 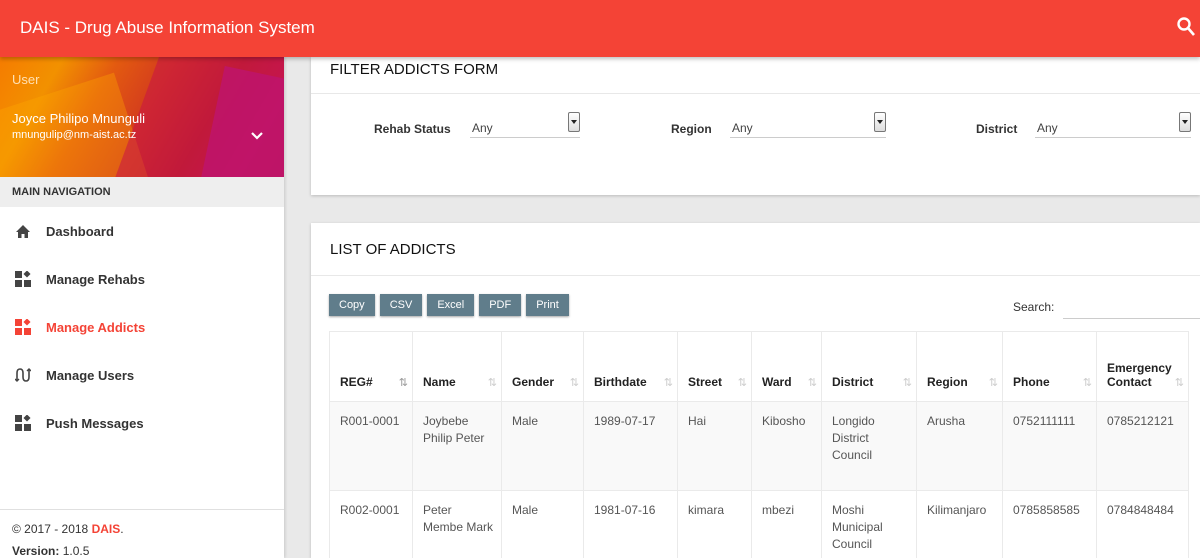 What do you see at coordinates (371, 366) in the screenshot?
I see `column-header: REG# ⇅` at bounding box center [371, 366].